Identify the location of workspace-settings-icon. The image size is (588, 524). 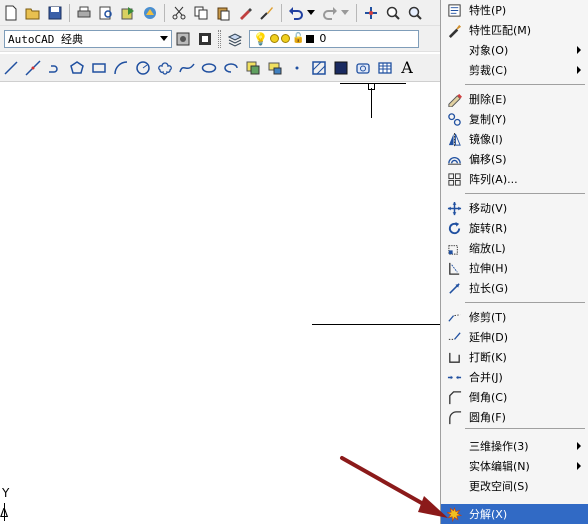
(183, 39).